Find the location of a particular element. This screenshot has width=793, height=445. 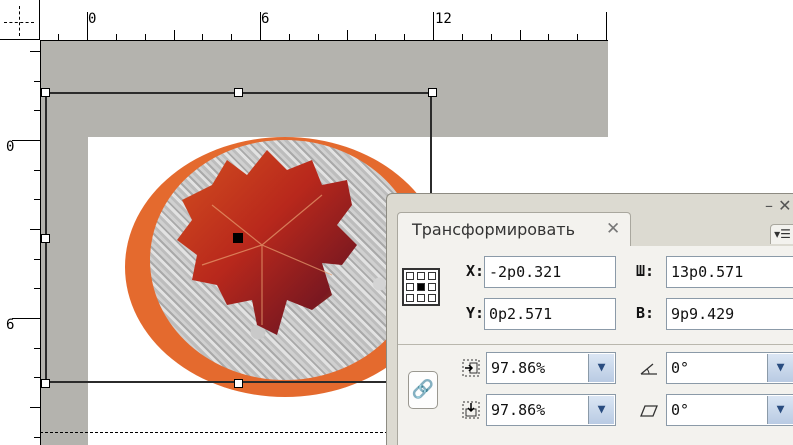

ruler-label-0: 0 is located at coordinates (92, 19).